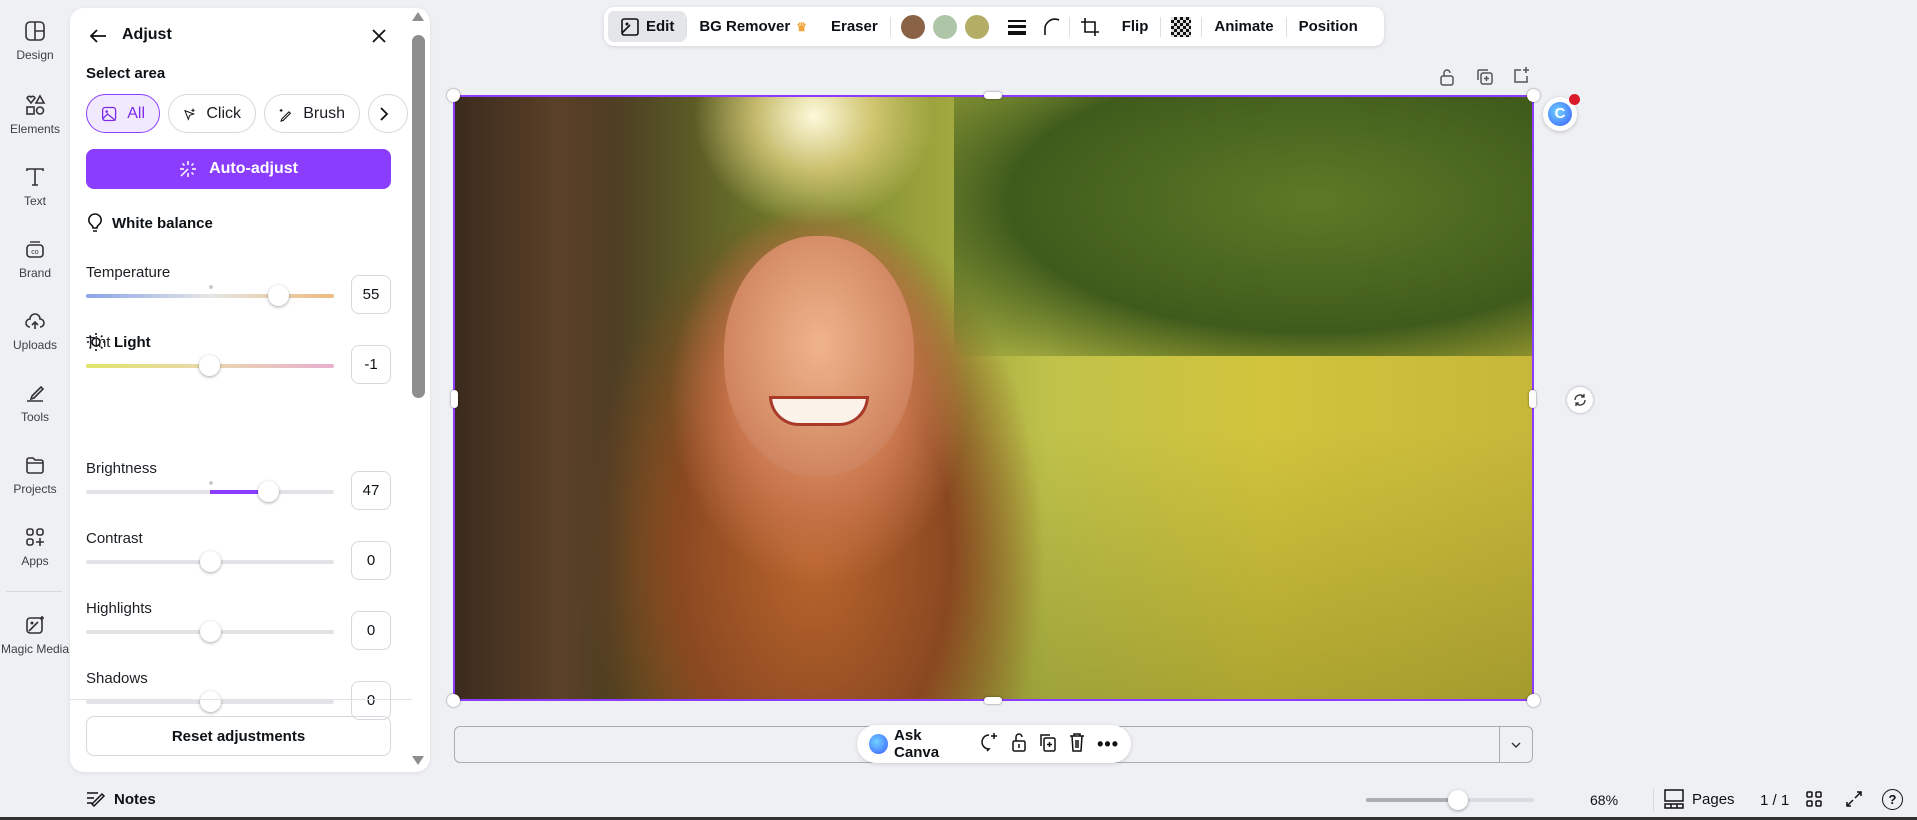 The height and width of the screenshot is (820, 1917). What do you see at coordinates (126, 73) in the screenshot?
I see `select-area-label: Select area` at bounding box center [126, 73].